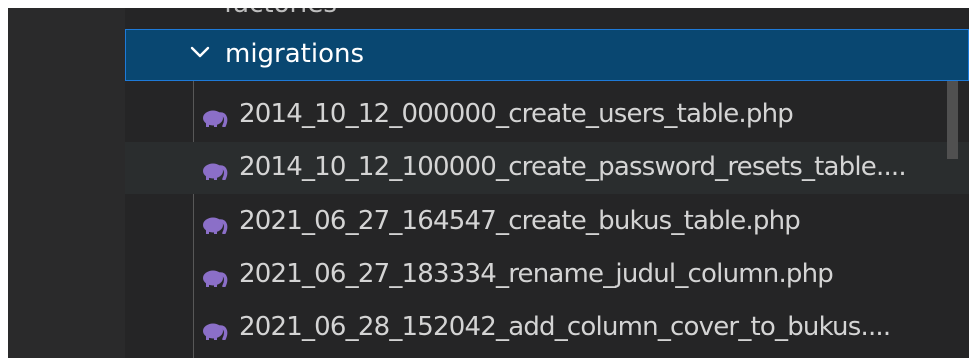 The height and width of the screenshot is (358, 977). I want to click on folder-label: factories, so click(280, 13).